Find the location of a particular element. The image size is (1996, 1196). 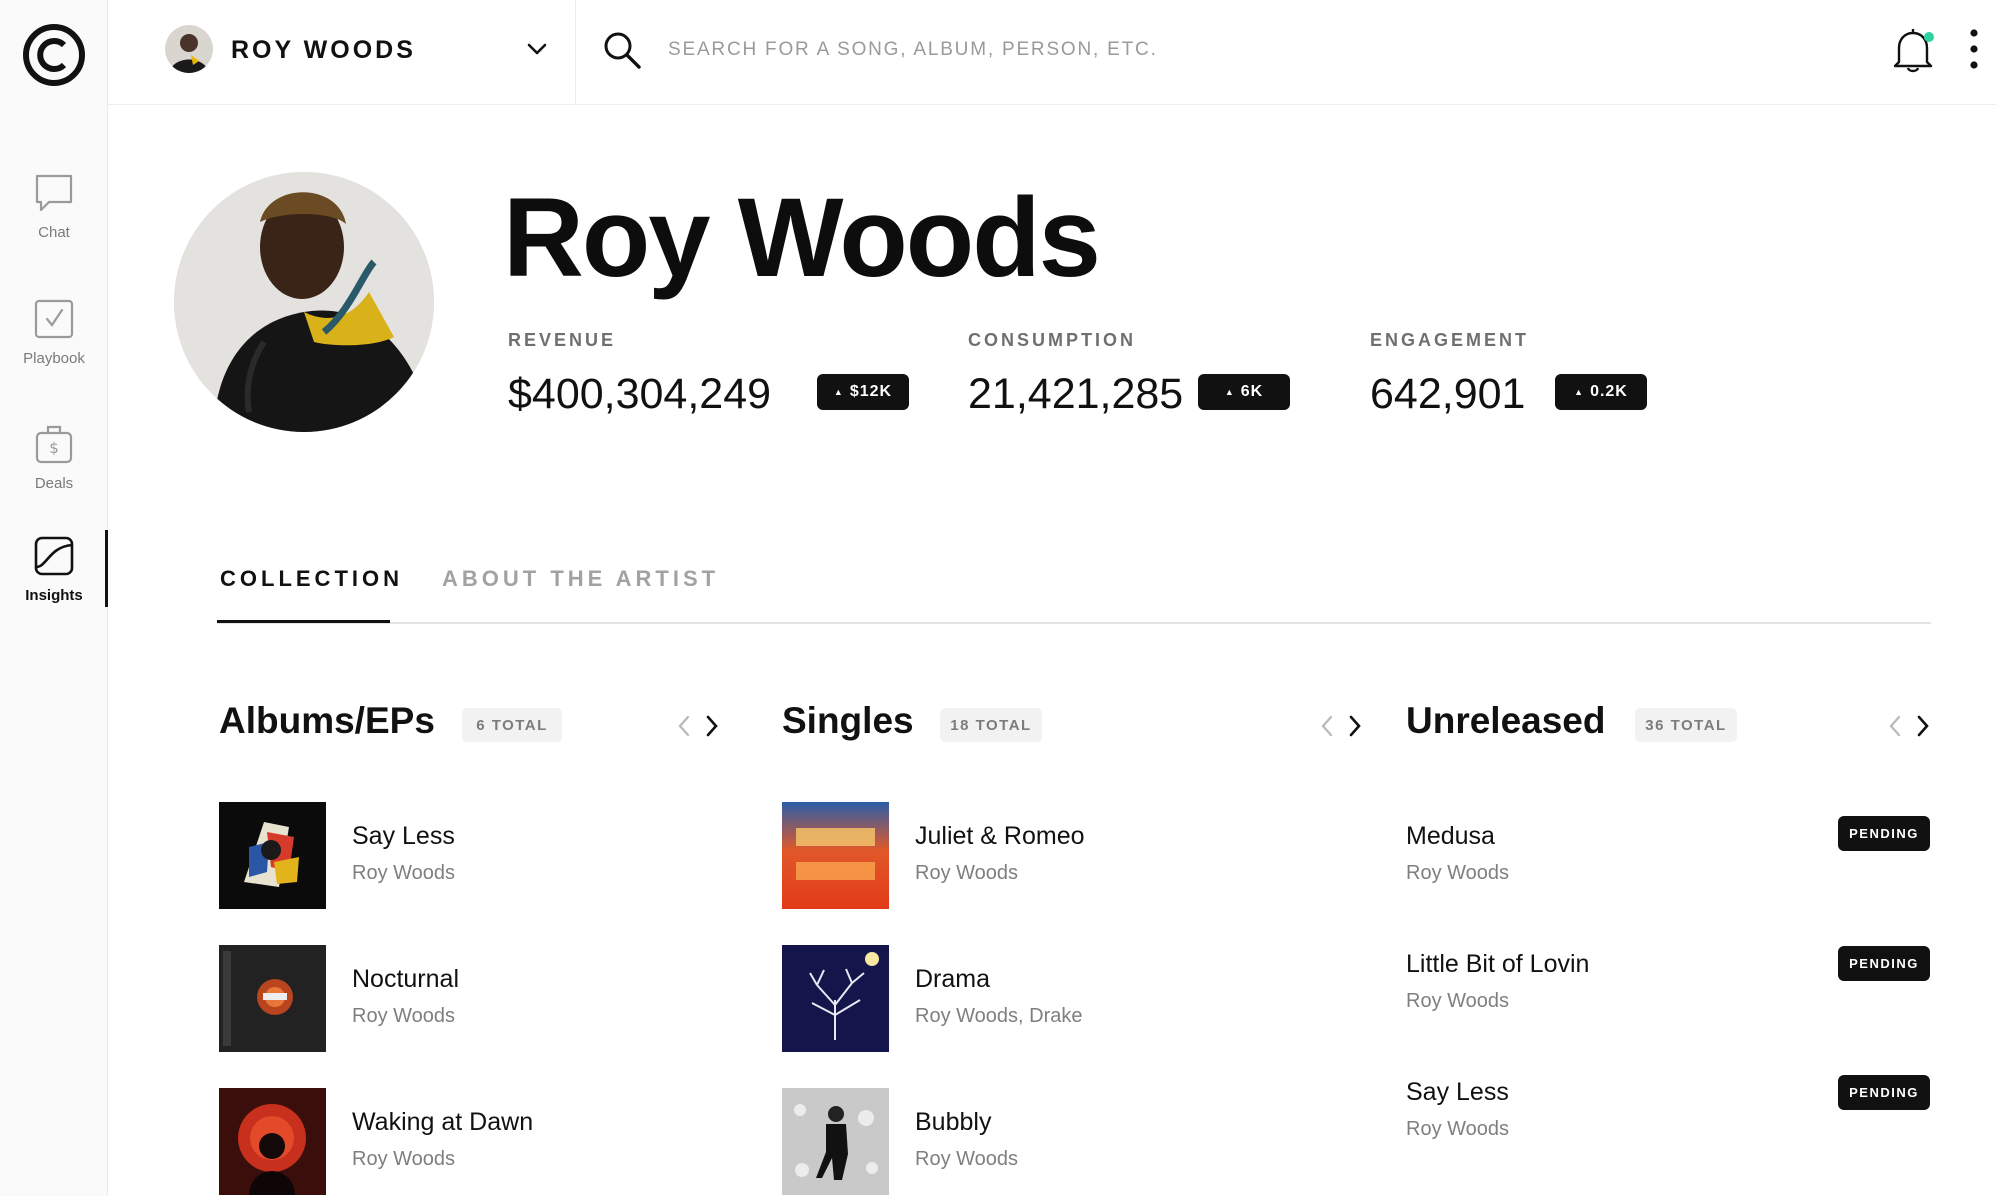

sidebar: Chat Playbook $ Deals Insights is located at coordinates (54, 598).